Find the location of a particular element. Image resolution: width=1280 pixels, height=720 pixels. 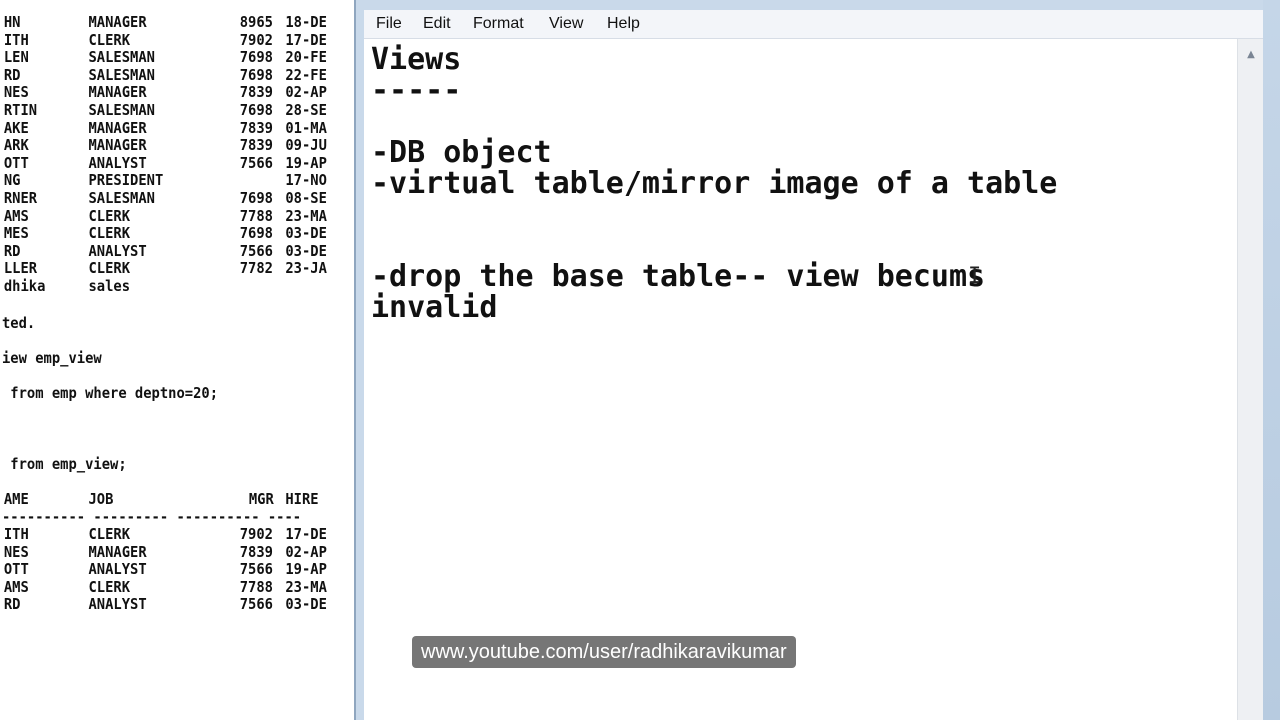

watermark-url: www.youtube.com/user/radhikaravikumar is located at coordinates (604, 652).